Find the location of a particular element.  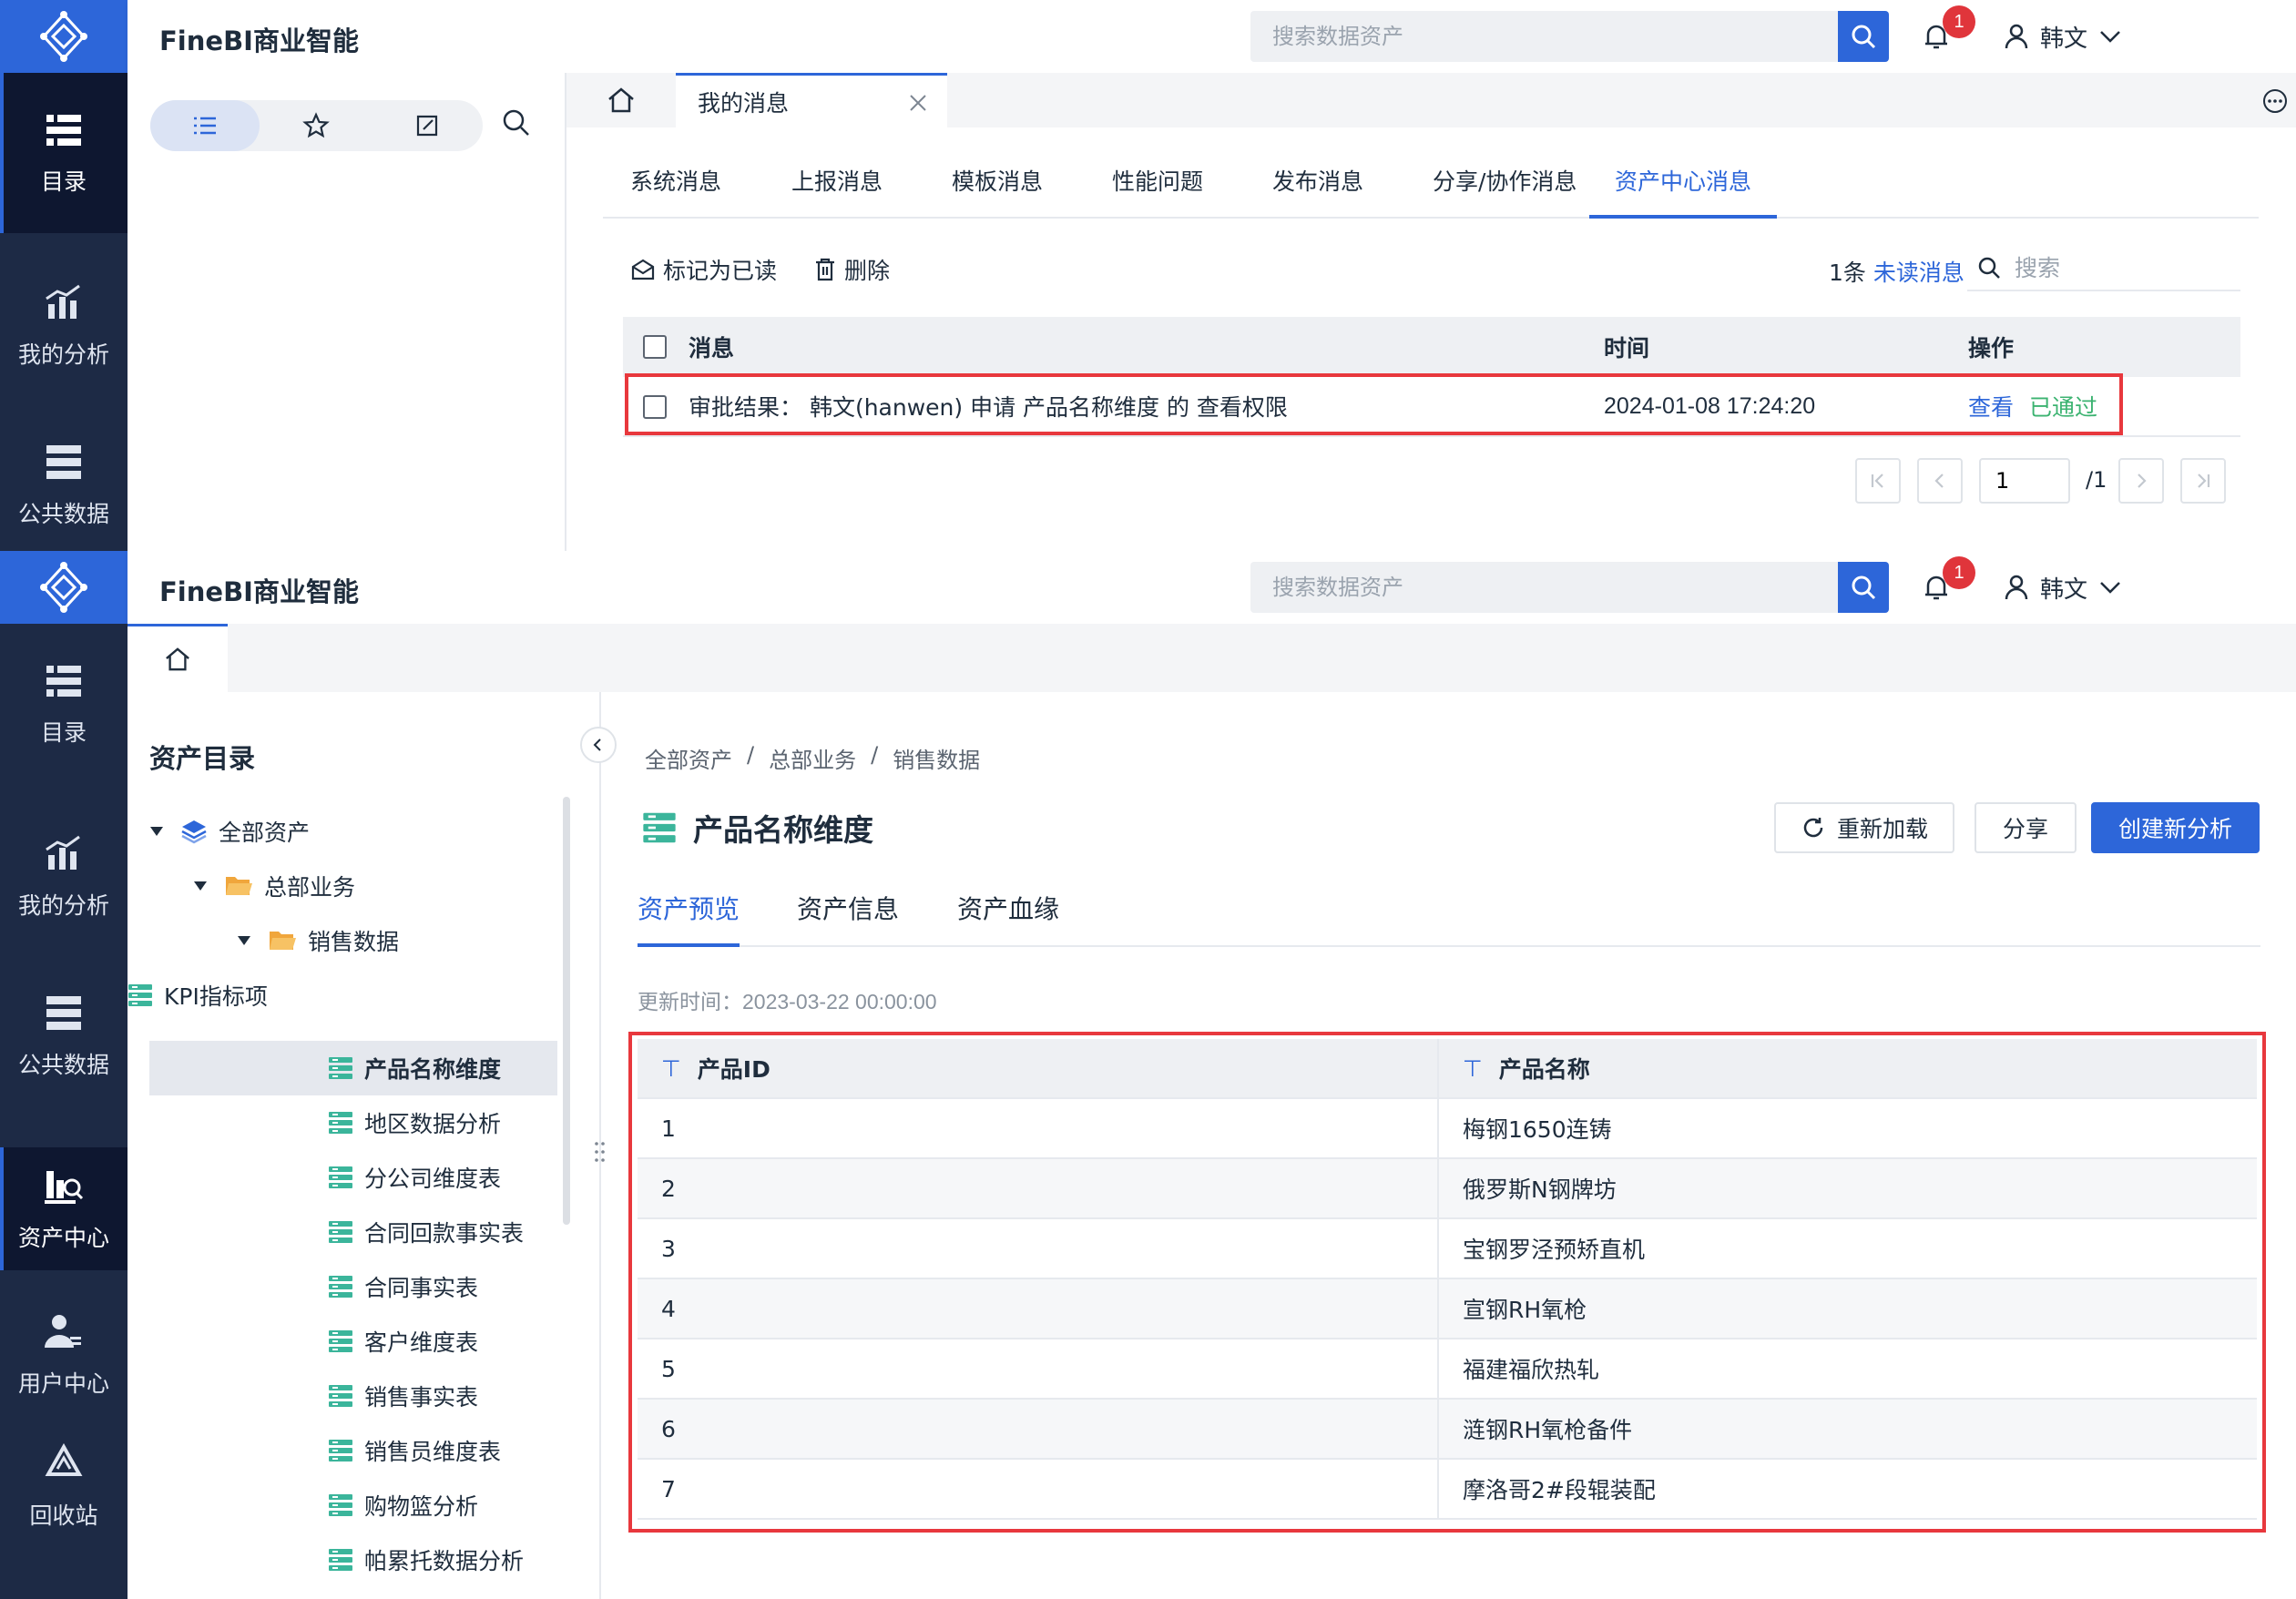

tree-node-contract-payment-fact: 合同回款事实表 is located at coordinates (442, 1232).